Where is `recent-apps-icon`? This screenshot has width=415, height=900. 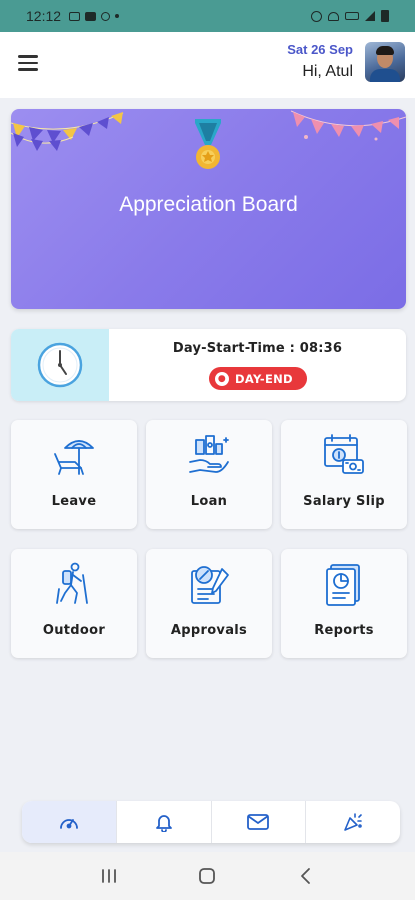
recent-apps-icon is located at coordinates (109, 876).